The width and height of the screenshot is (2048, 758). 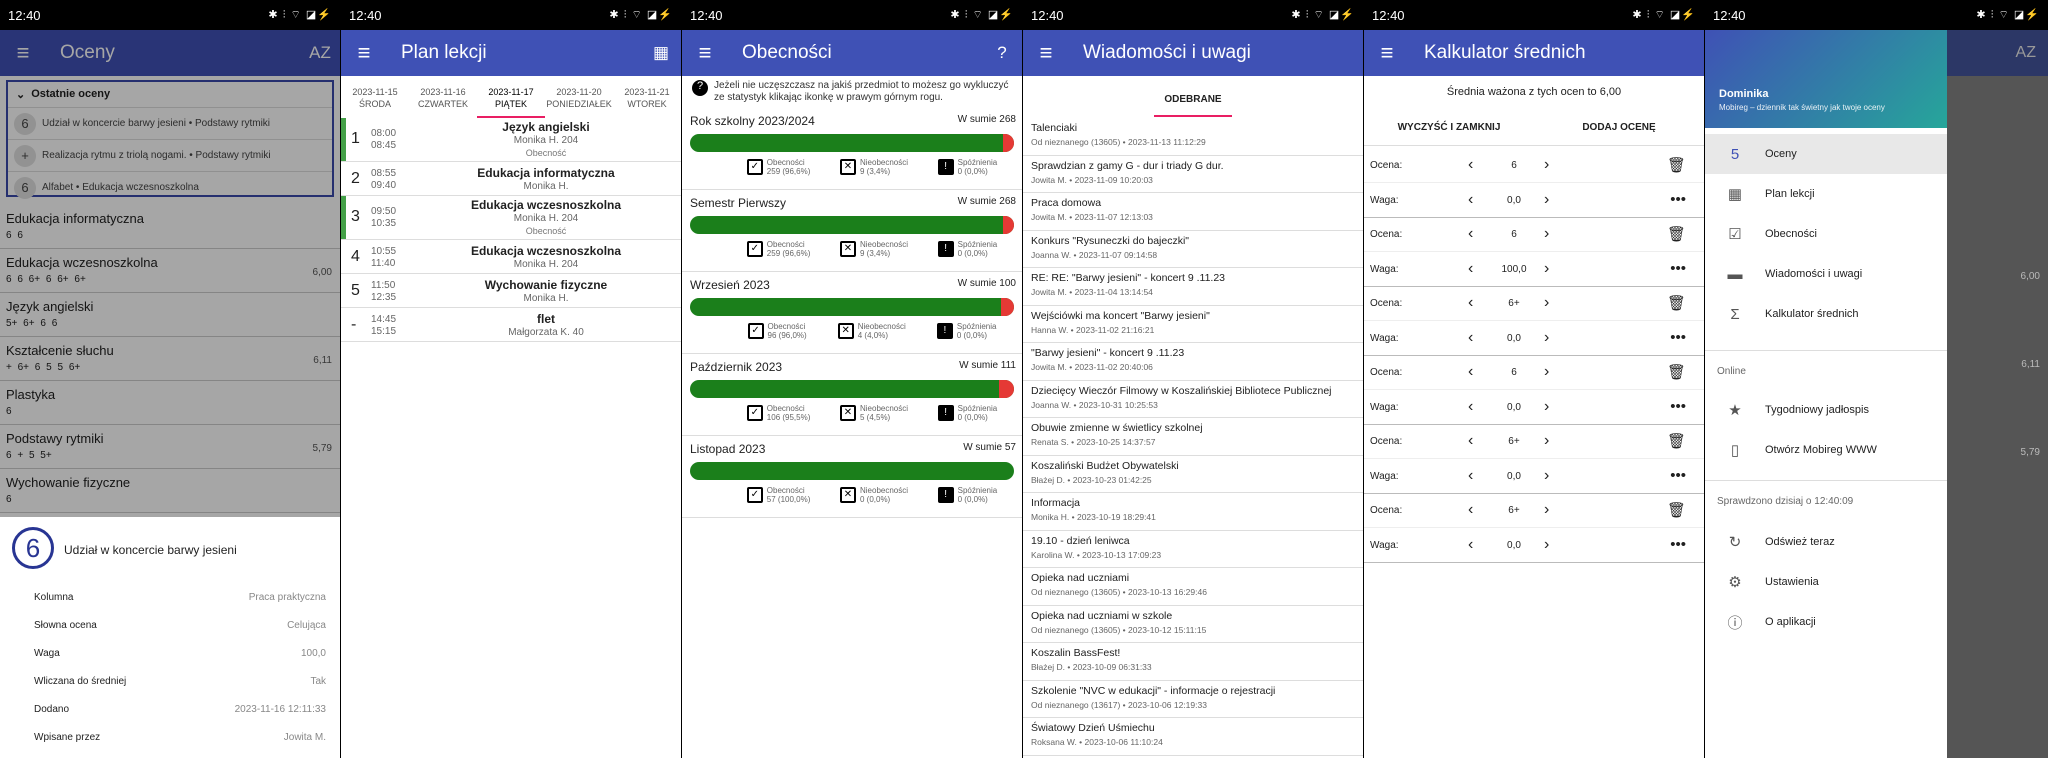 What do you see at coordinates (443, 99) in the screenshot?
I see `date-tab: 2023-11-16 CZWARTEK` at bounding box center [443, 99].